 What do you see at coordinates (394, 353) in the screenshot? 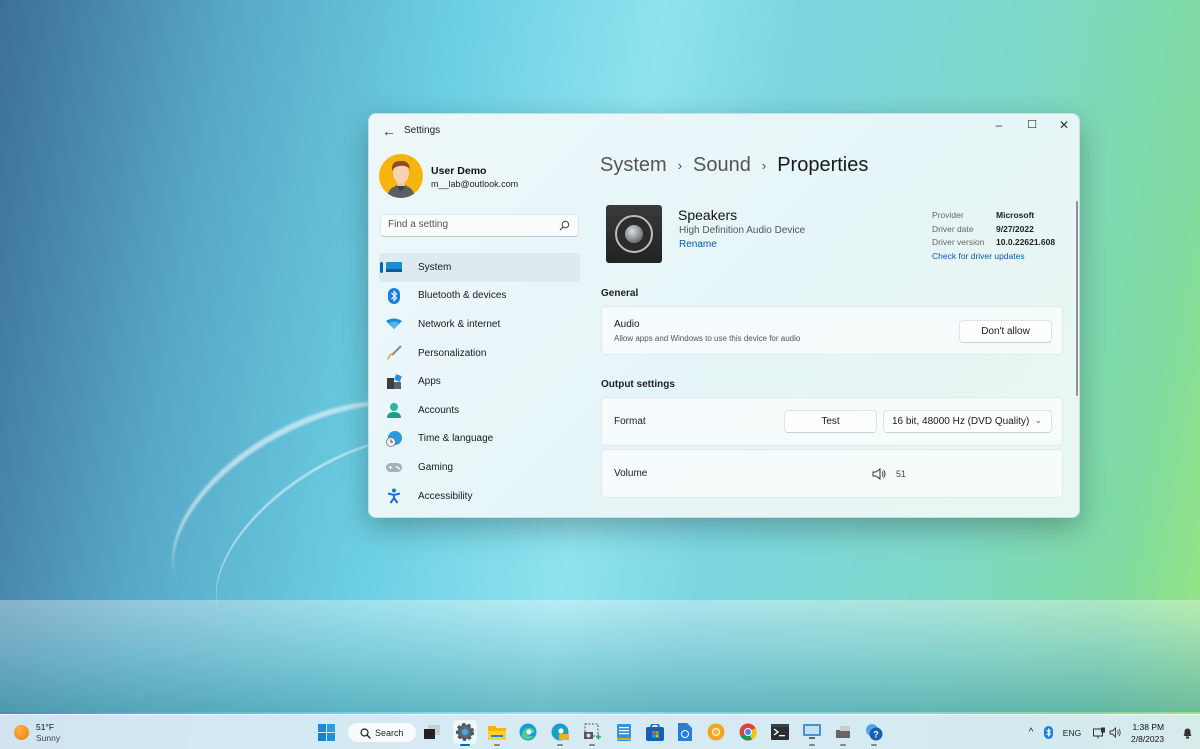
I see `brush-icon` at bounding box center [394, 353].